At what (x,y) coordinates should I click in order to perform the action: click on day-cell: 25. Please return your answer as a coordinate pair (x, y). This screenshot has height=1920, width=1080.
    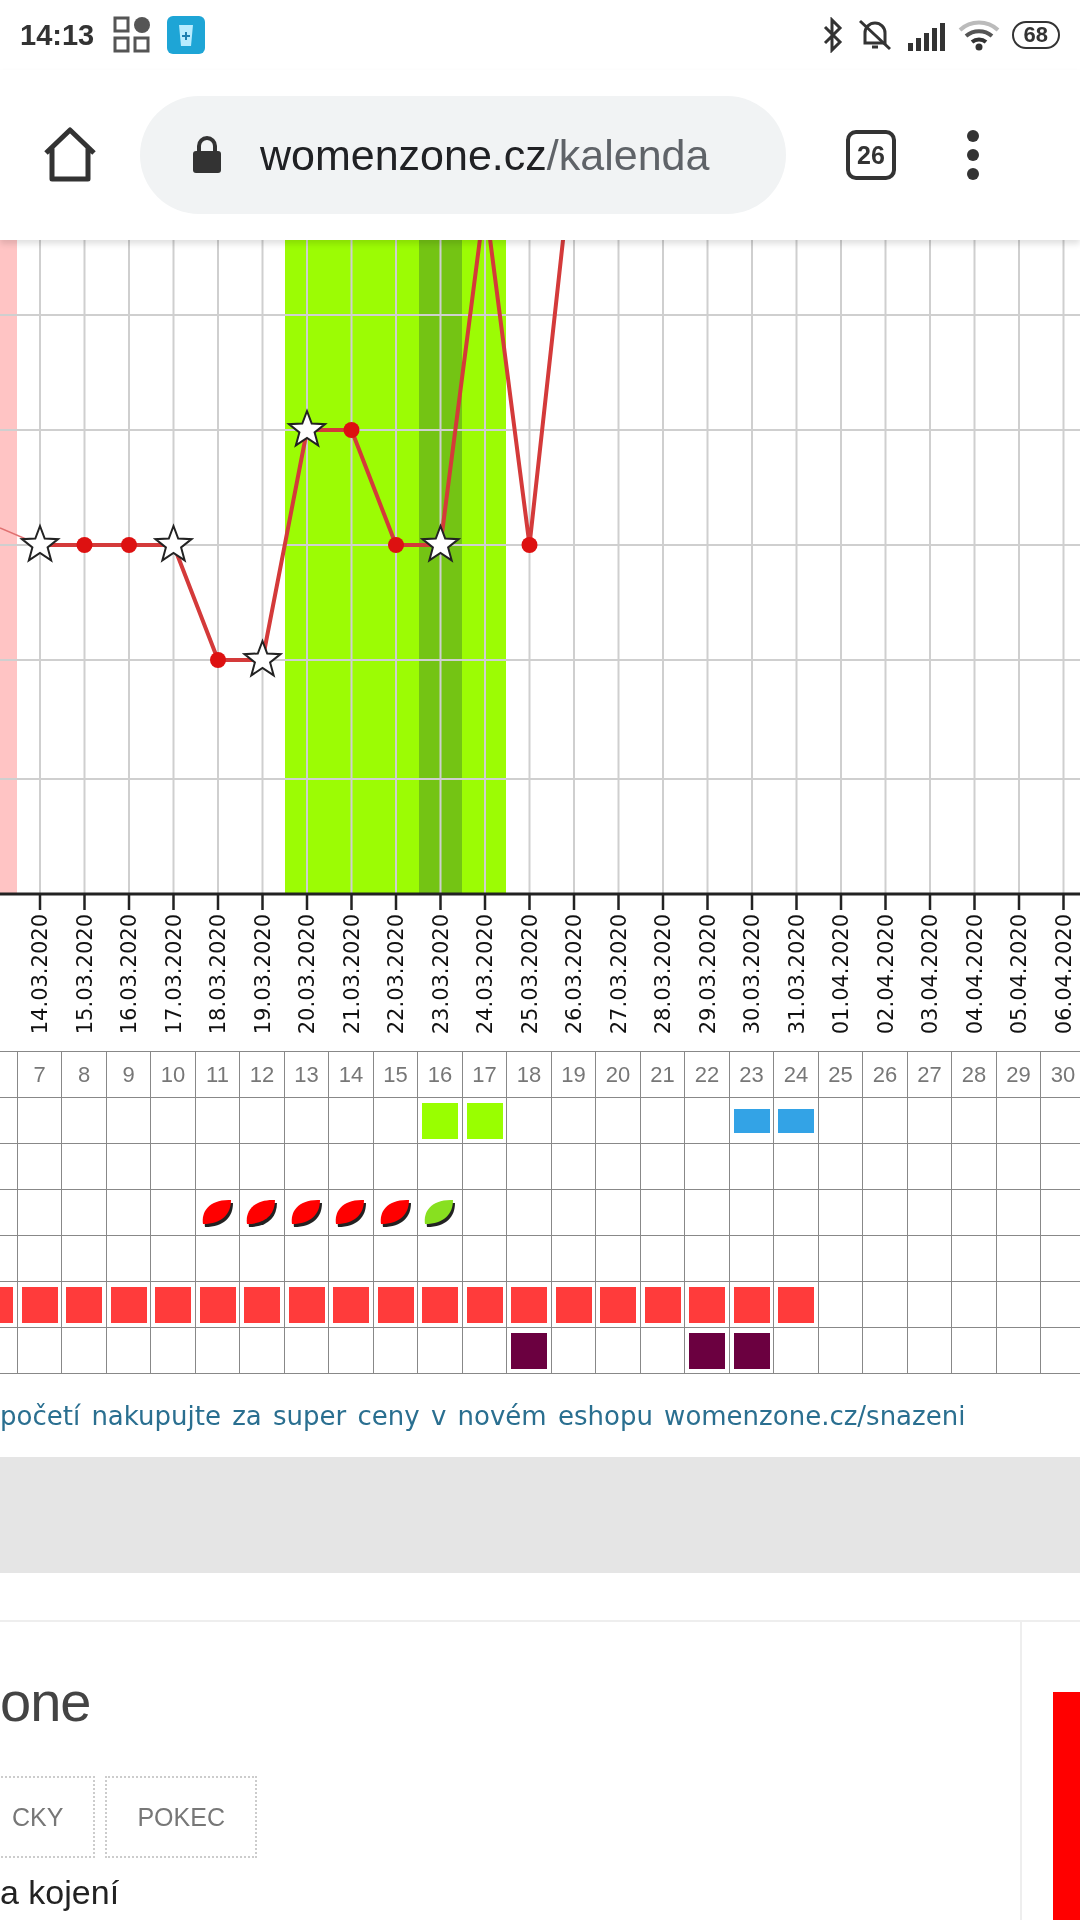
    Looking at the image, I should click on (841, 1075).